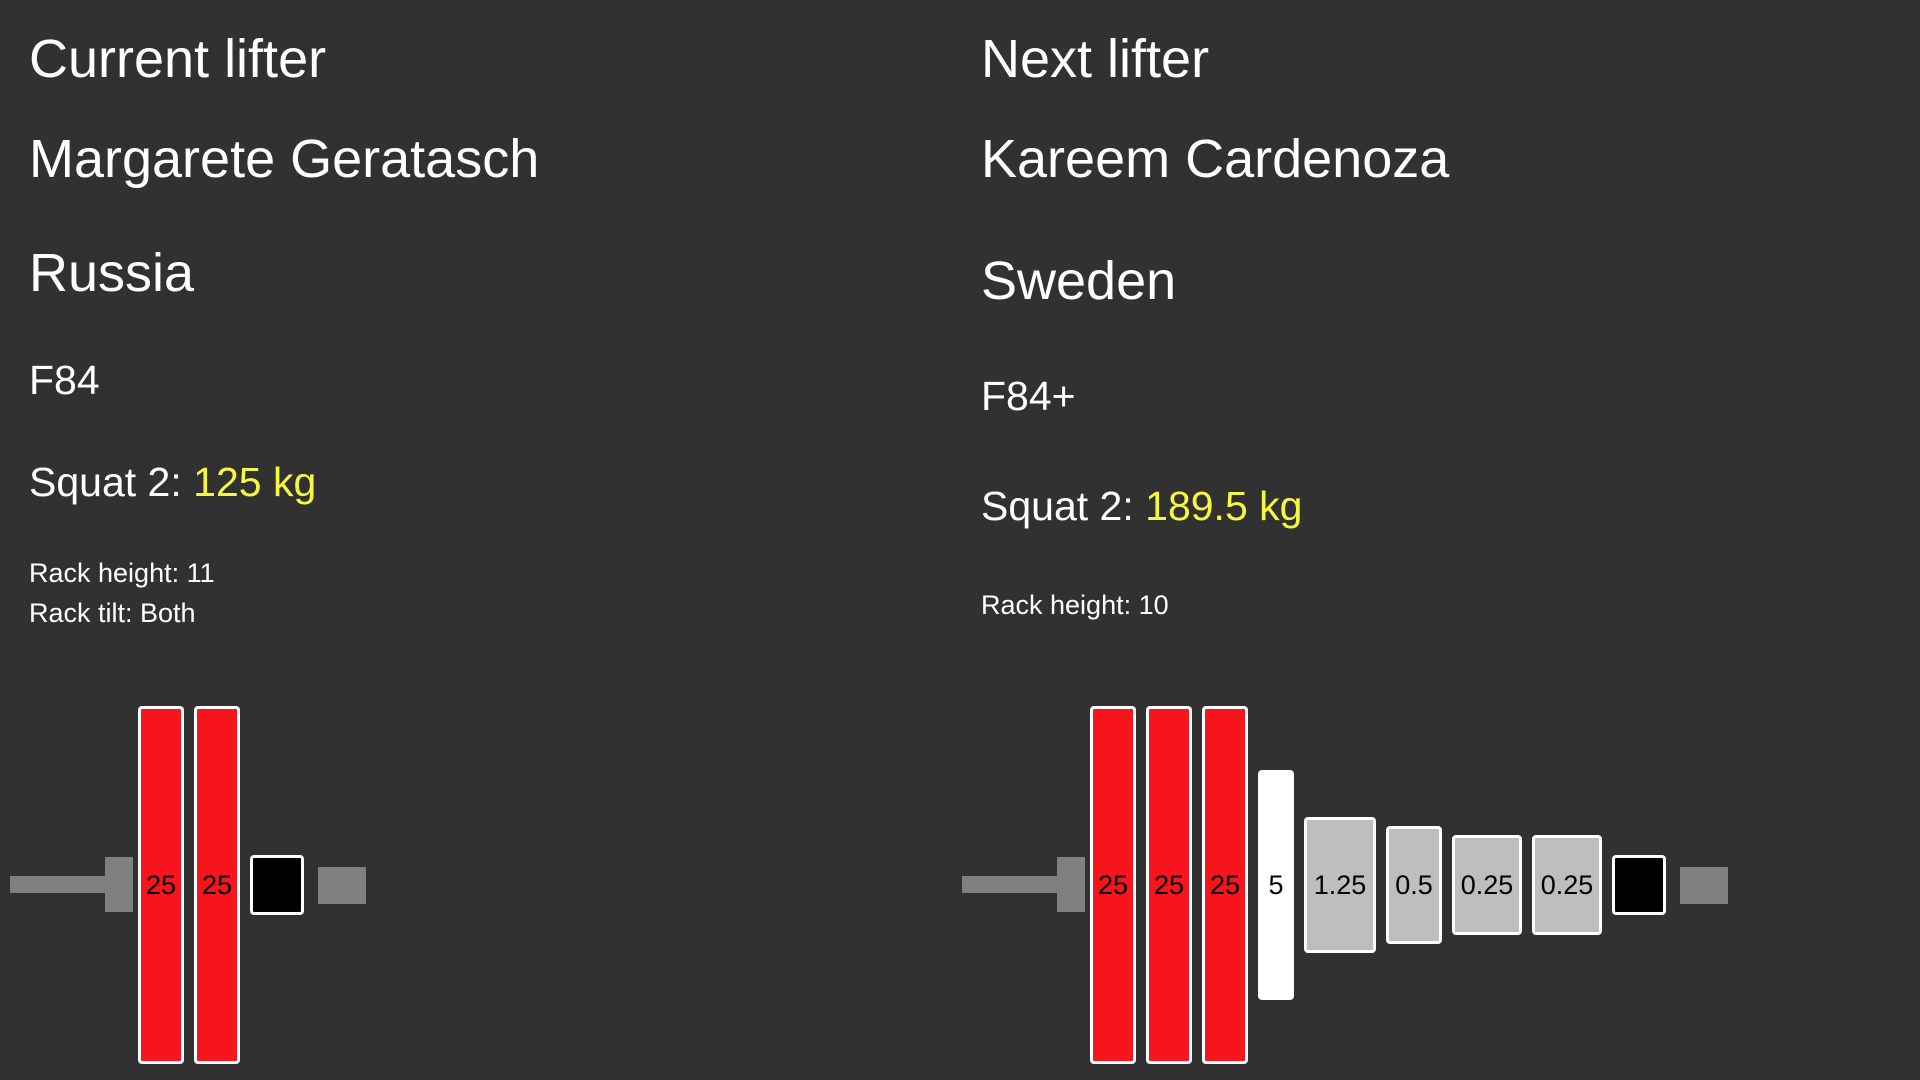  I want to click on next-lifter-heading: Next lifter, so click(1095, 59).